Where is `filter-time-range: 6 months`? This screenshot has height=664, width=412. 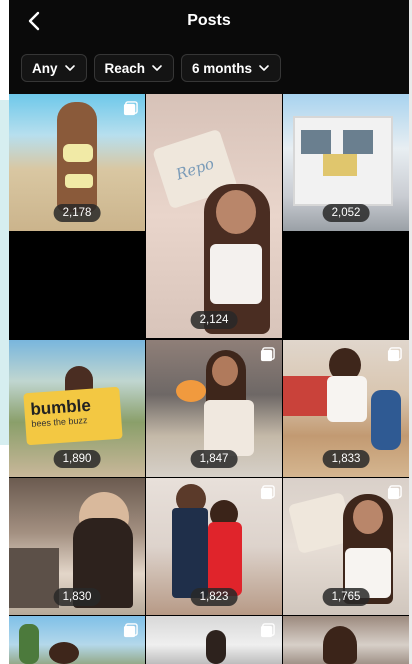 filter-time-range: 6 months is located at coordinates (231, 68).